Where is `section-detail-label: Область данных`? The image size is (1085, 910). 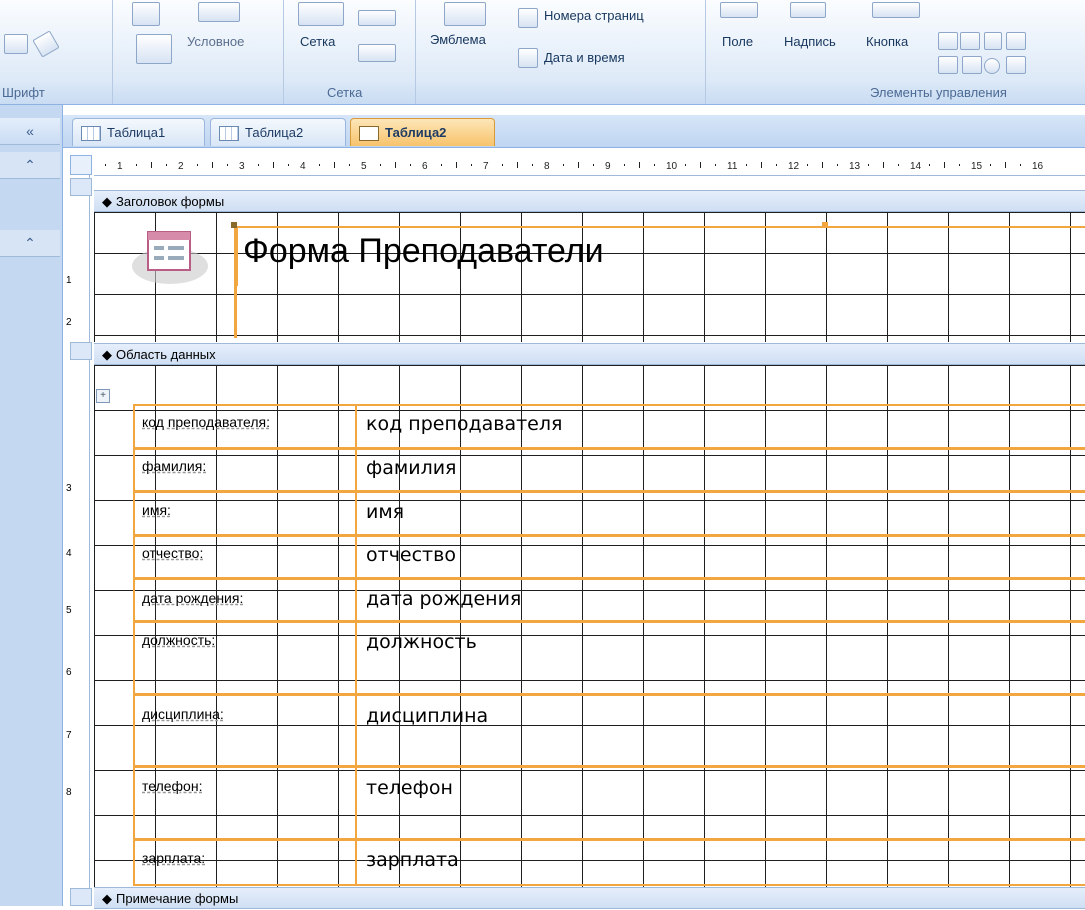 section-detail-label: Область данных is located at coordinates (166, 354).